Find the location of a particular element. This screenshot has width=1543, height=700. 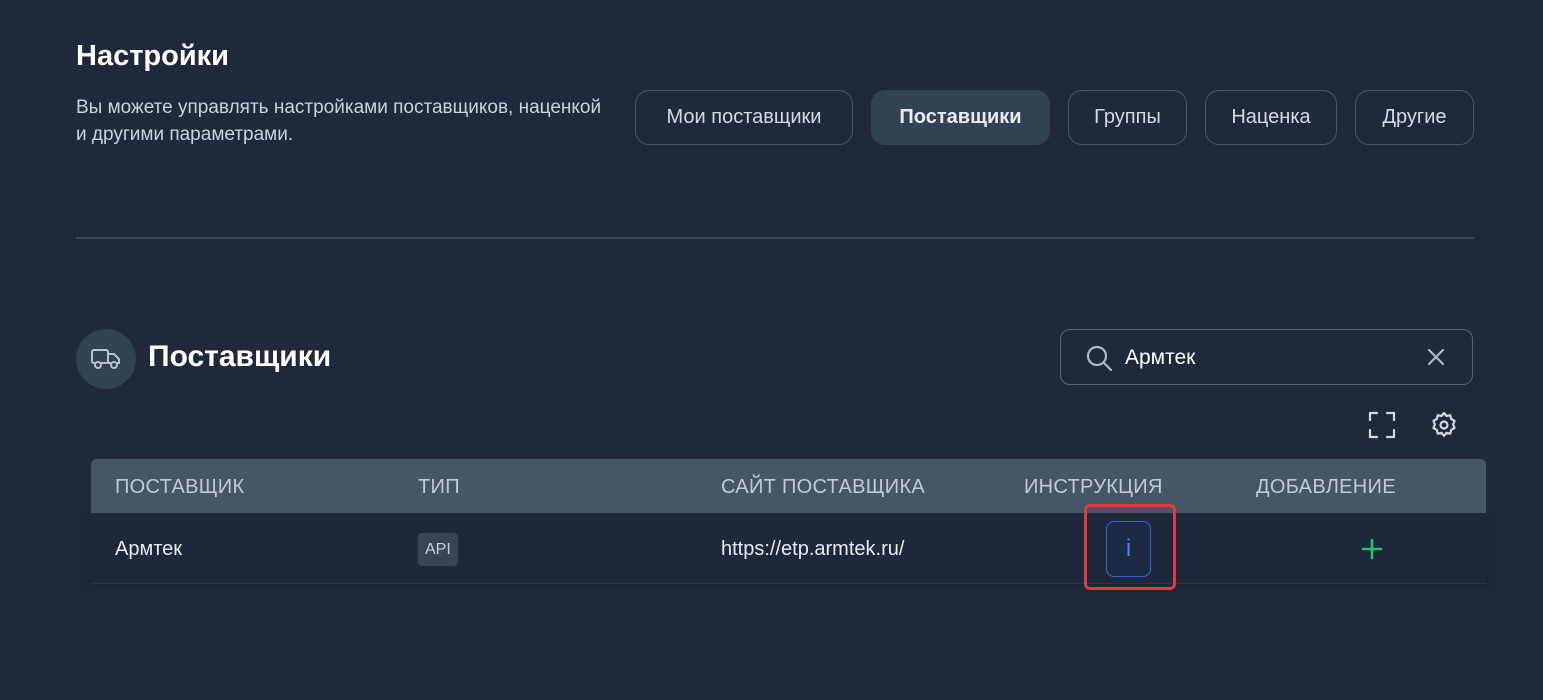

fullscreen-icon is located at coordinates (1382, 425).